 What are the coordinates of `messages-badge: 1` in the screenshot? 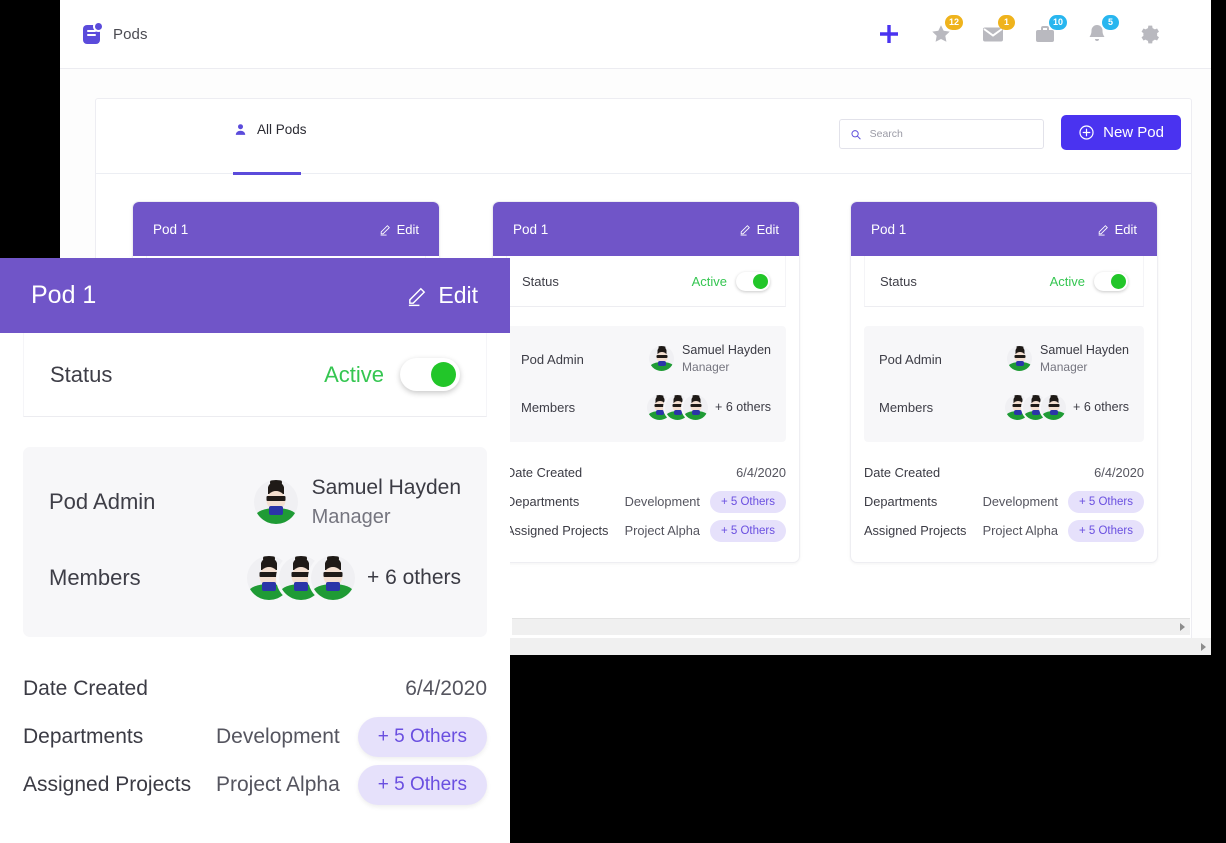 It's located at (1006, 22).